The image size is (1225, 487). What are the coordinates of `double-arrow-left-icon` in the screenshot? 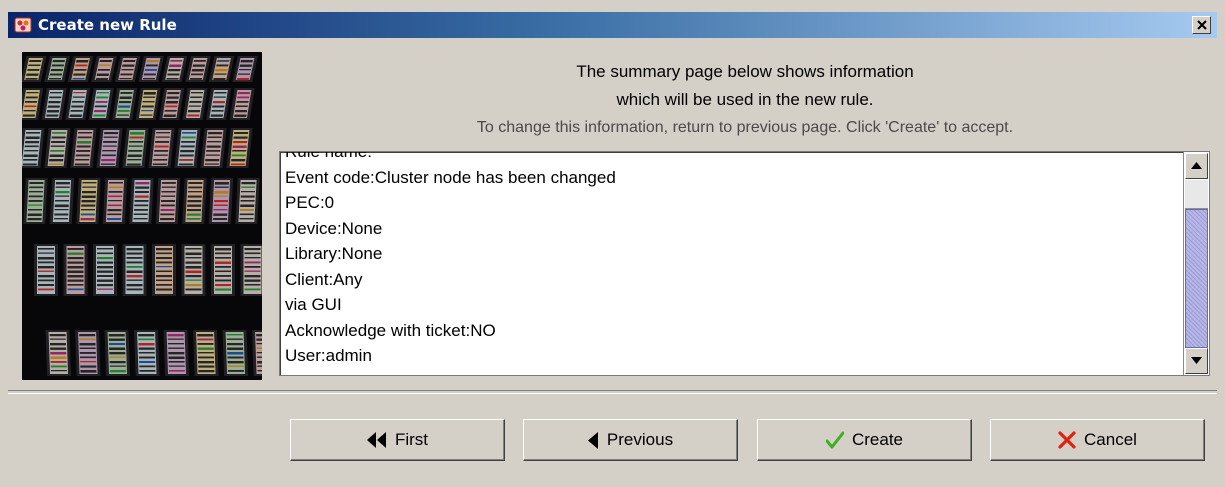 It's located at (376, 440).